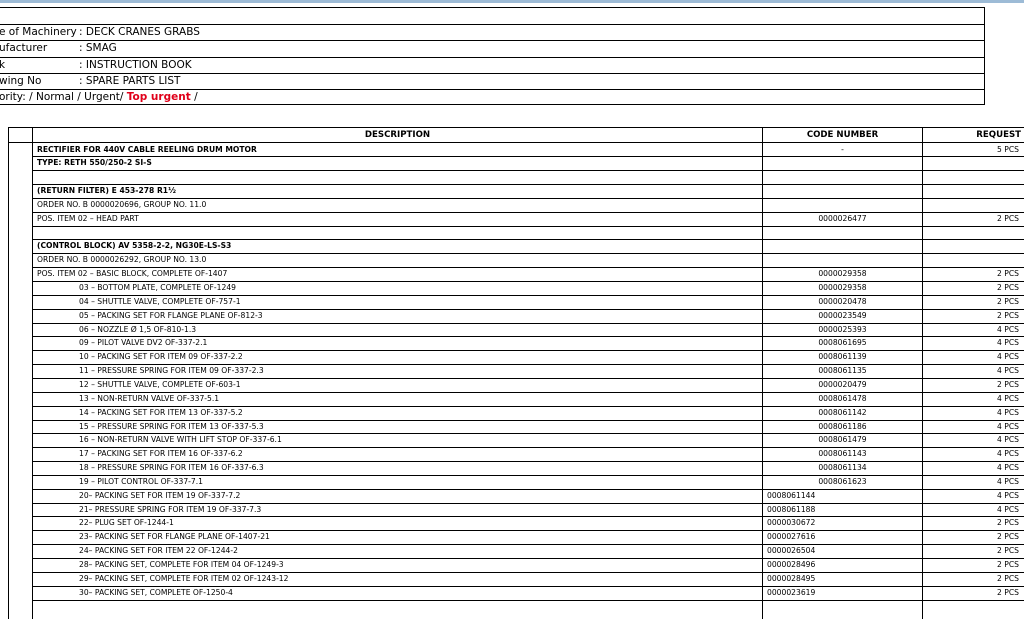  What do you see at coordinates (38, 32) in the screenshot?
I see `info-label: e of Machinery` at bounding box center [38, 32].